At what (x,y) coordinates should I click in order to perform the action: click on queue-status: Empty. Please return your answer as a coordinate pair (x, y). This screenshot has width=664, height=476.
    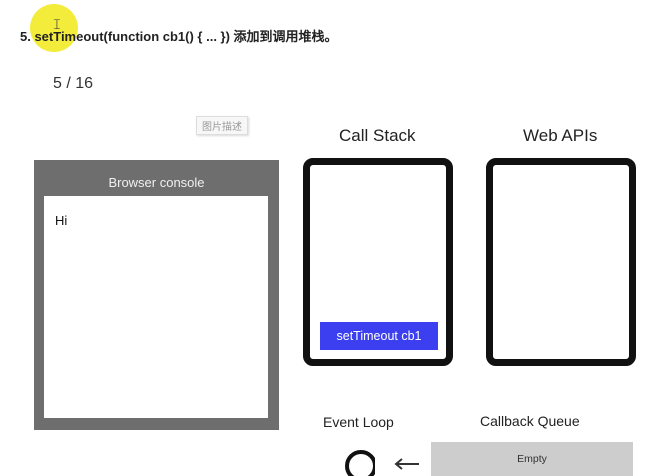
    Looking at the image, I should click on (532, 459).